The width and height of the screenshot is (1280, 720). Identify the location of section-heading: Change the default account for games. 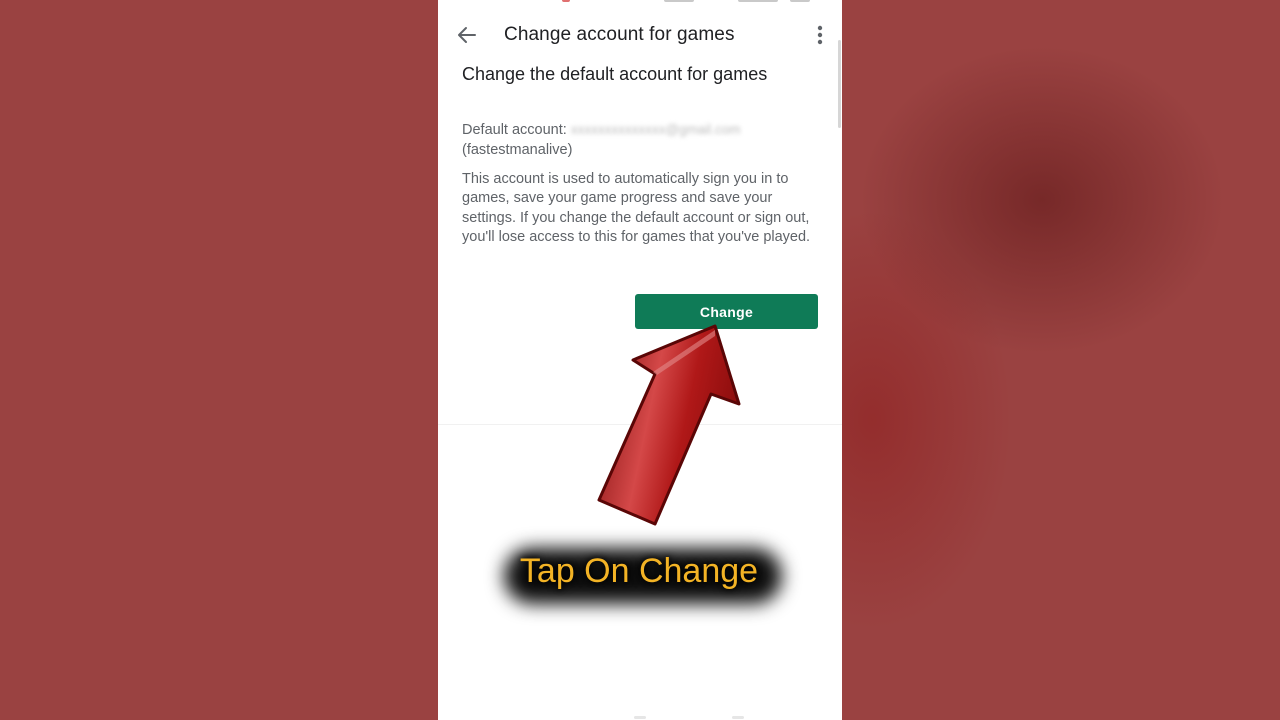
(615, 74).